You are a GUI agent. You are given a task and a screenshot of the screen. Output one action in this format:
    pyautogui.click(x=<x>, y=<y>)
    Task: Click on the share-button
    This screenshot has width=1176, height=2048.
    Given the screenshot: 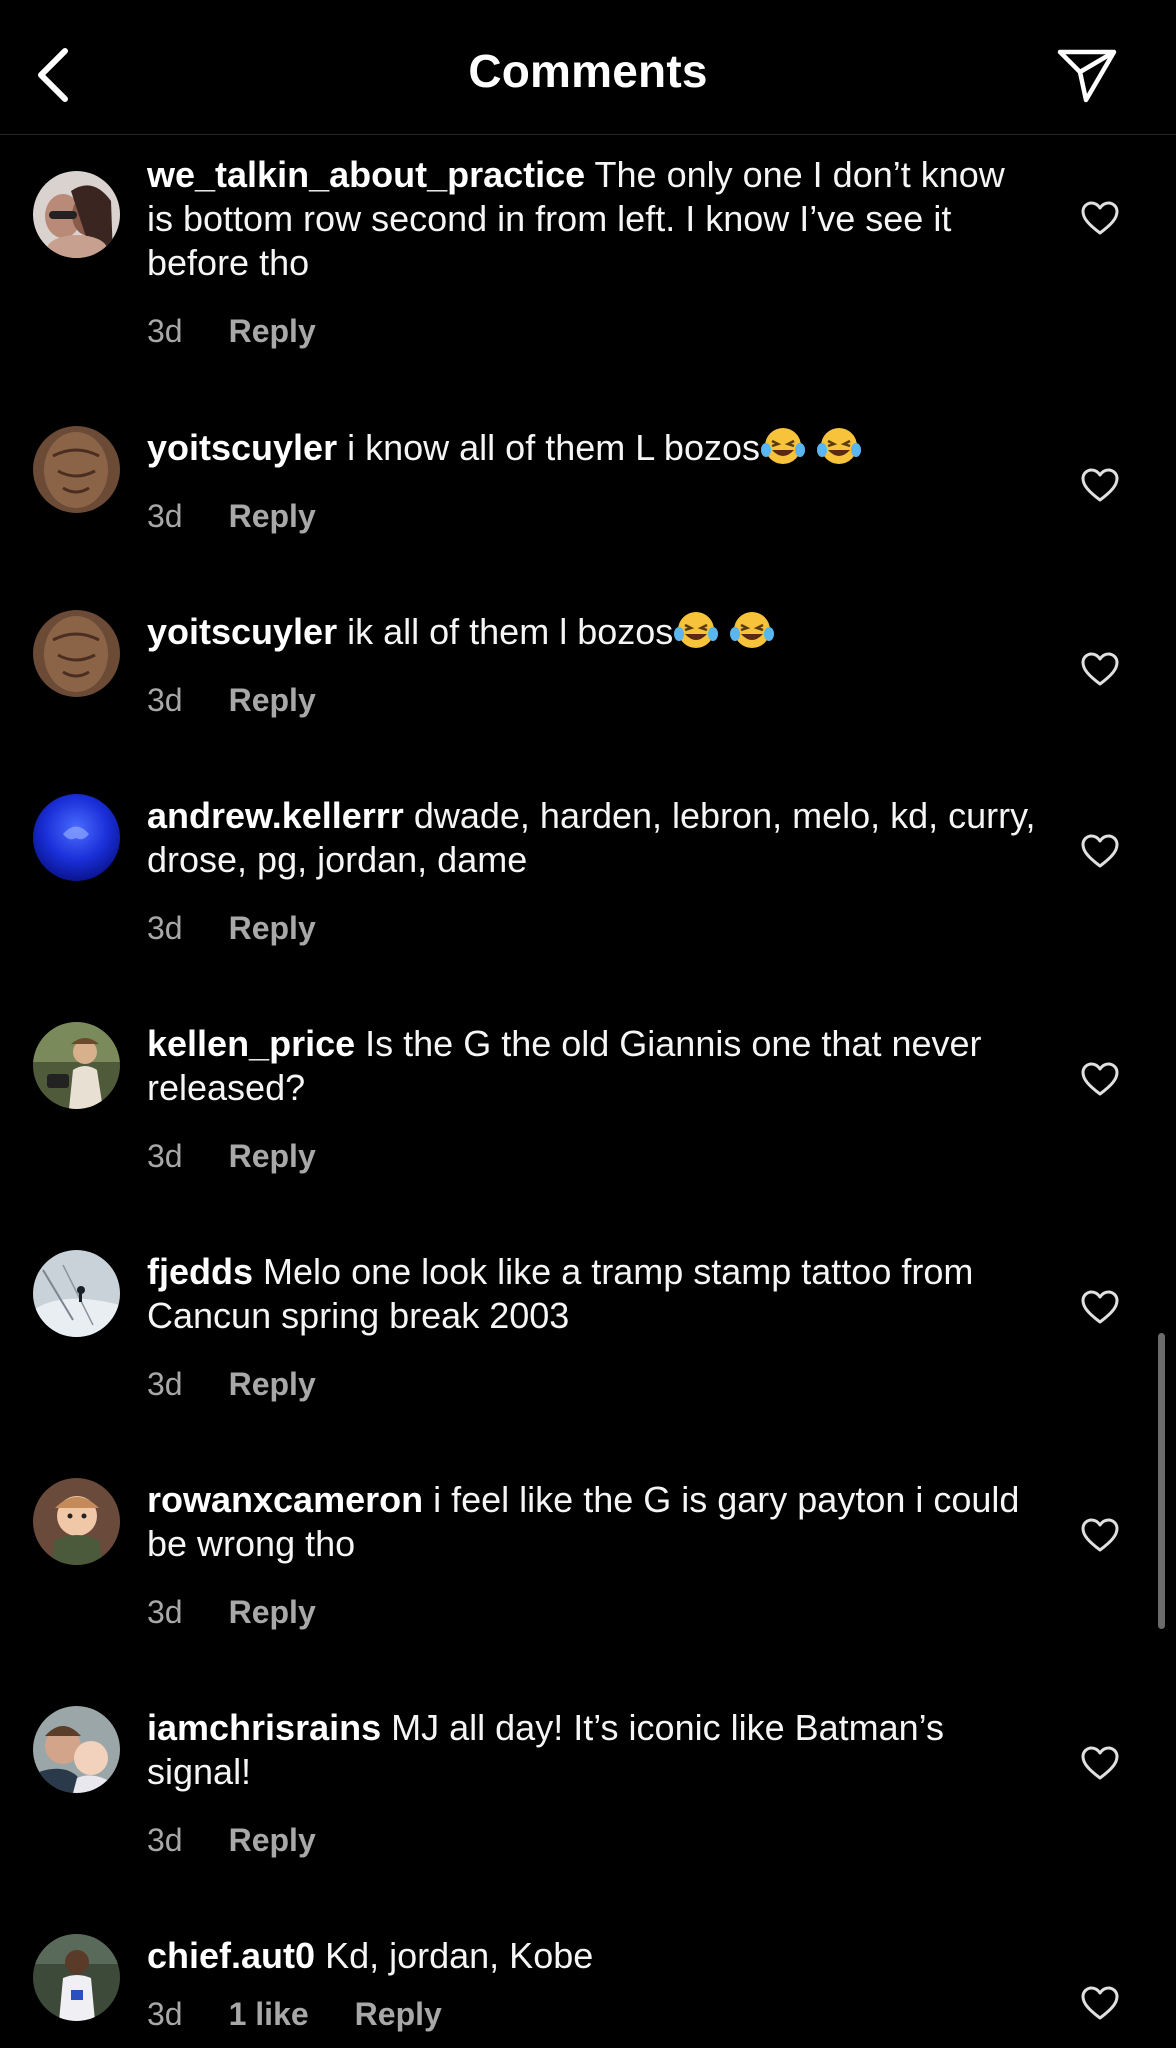 What is the action you would take?
    pyautogui.click(x=1087, y=75)
    